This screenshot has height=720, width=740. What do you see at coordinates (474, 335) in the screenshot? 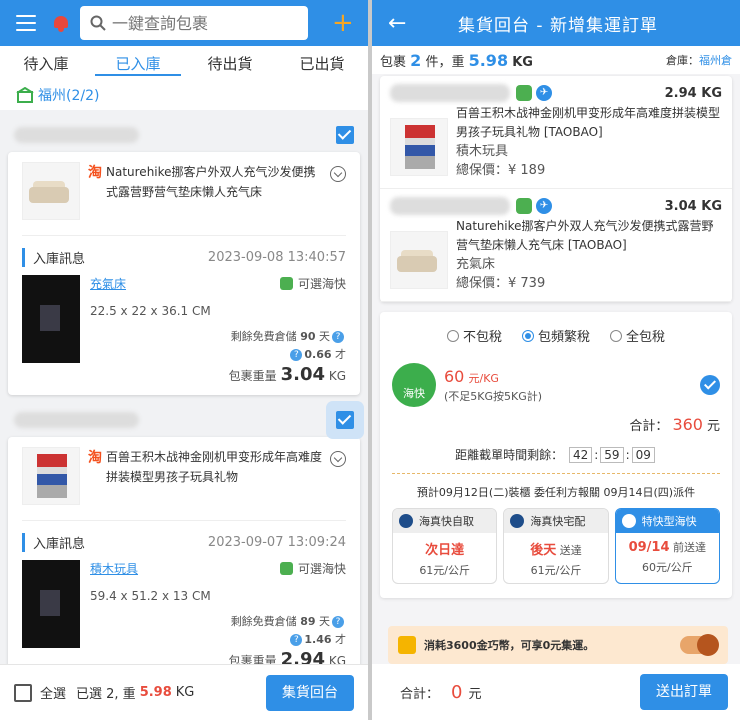
I see `tax-option-none: 不包稅` at bounding box center [474, 335].